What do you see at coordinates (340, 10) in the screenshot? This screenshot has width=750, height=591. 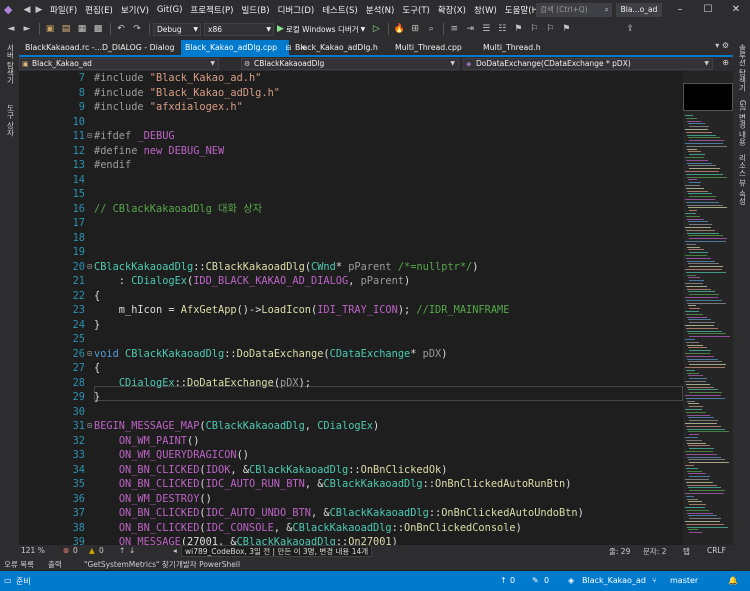 I see `menu-test: 테스트(S)` at bounding box center [340, 10].